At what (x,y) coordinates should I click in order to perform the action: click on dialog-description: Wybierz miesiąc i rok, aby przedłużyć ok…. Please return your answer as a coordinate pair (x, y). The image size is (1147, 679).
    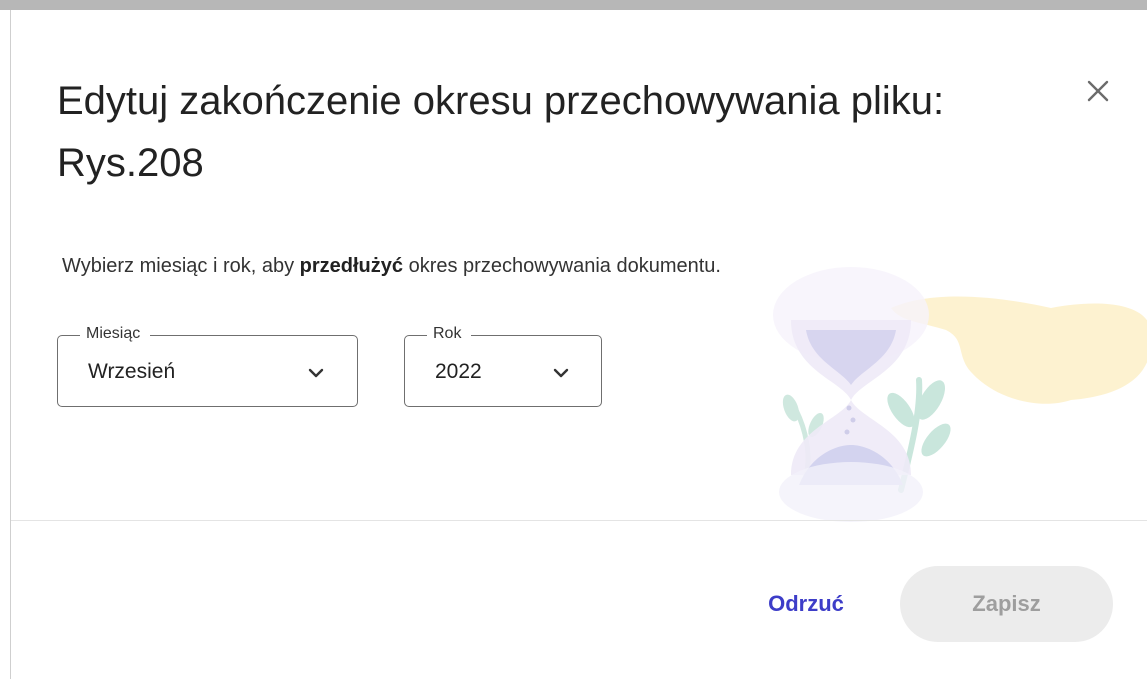
    Looking at the image, I should click on (391, 266).